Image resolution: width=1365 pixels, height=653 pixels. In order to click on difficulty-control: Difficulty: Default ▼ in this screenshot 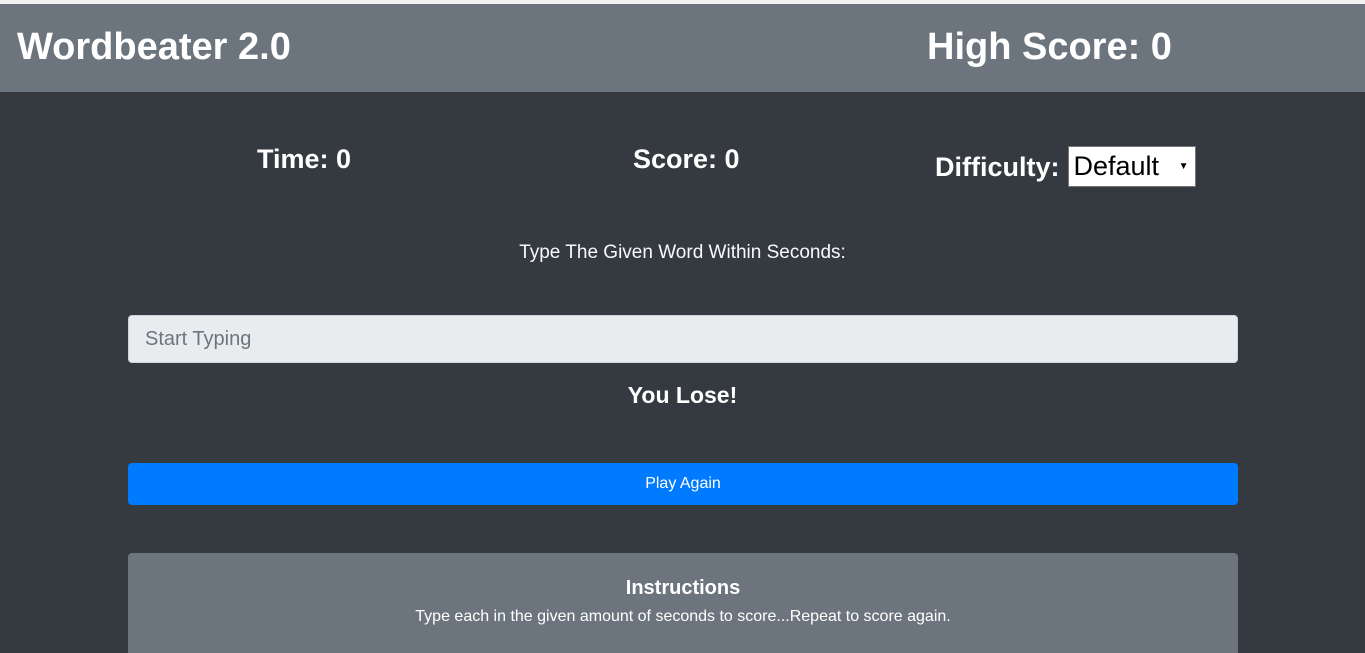, I will do `click(1065, 166)`.